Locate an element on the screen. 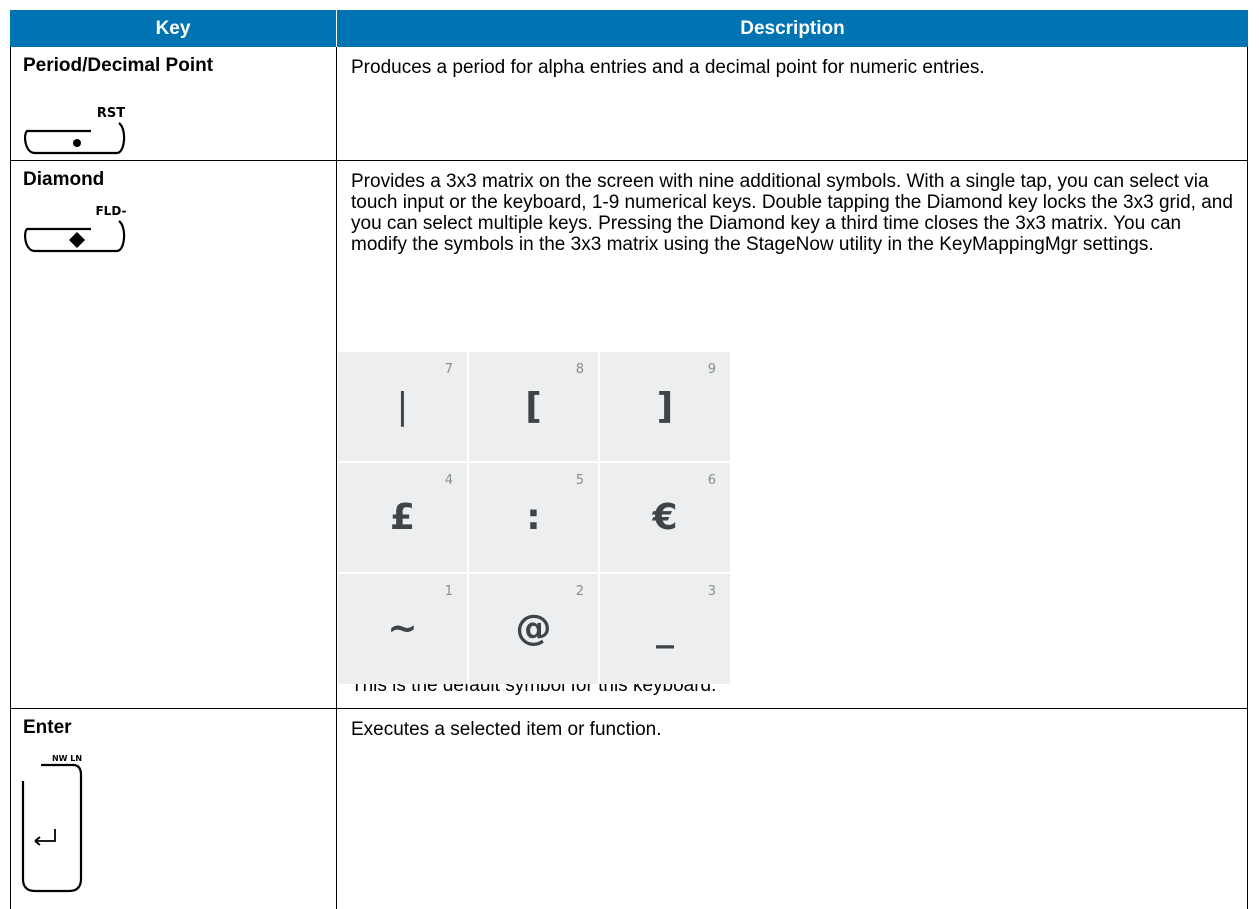 The image size is (1259, 909). enter-key-icon: NW LN is located at coordinates (52, 823).